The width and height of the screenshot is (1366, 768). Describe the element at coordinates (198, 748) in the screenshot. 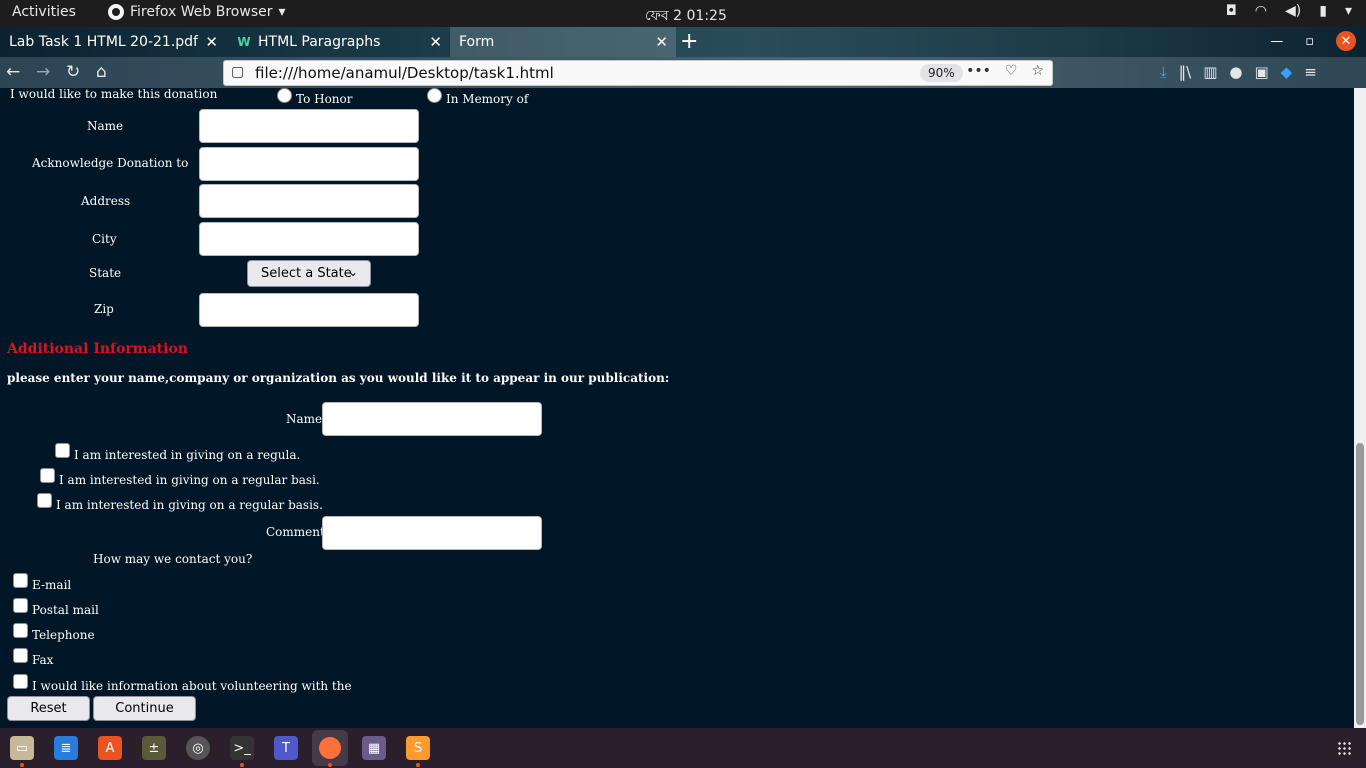

I see `settings-icon: ◎` at that location.